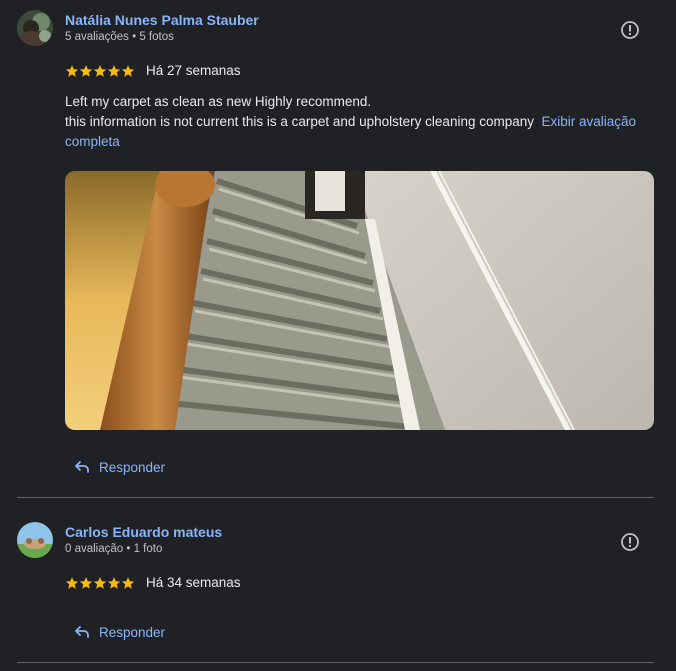  Describe the element at coordinates (143, 532) in the screenshot. I see `reviewer-name: Carlos Eduardo mateus` at that location.